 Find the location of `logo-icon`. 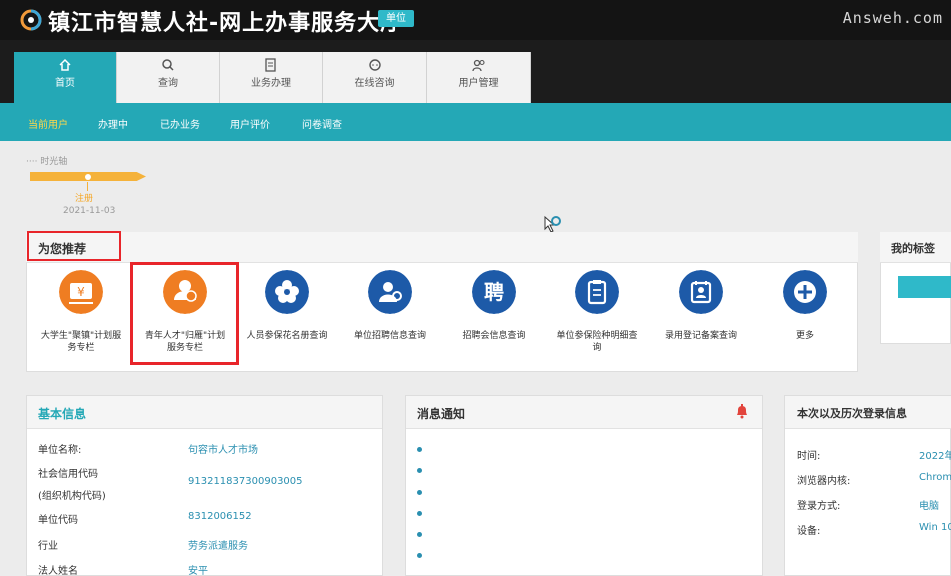

logo-icon is located at coordinates (31, 20).